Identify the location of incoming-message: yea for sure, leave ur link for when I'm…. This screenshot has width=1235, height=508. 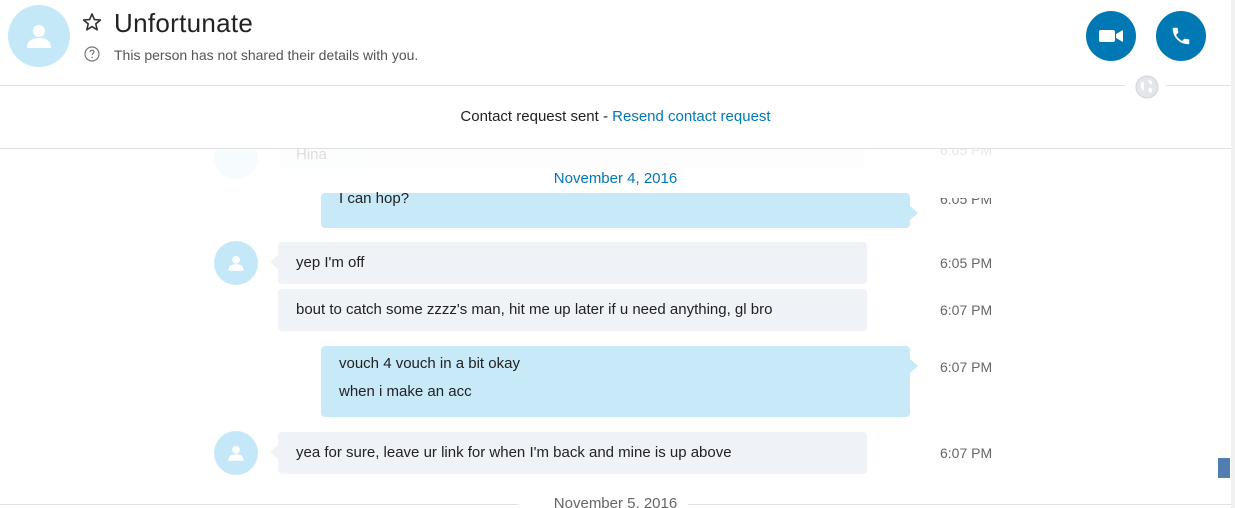
(568, 453).